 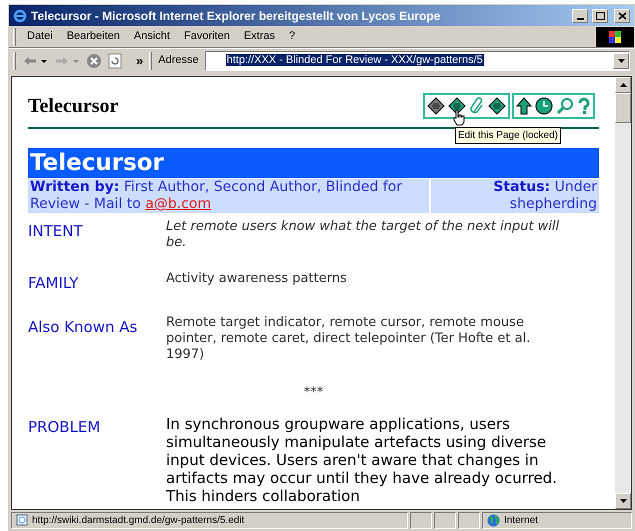 What do you see at coordinates (524, 106) in the screenshot?
I see `up-arrow-icon` at bounding box center [524, 106].